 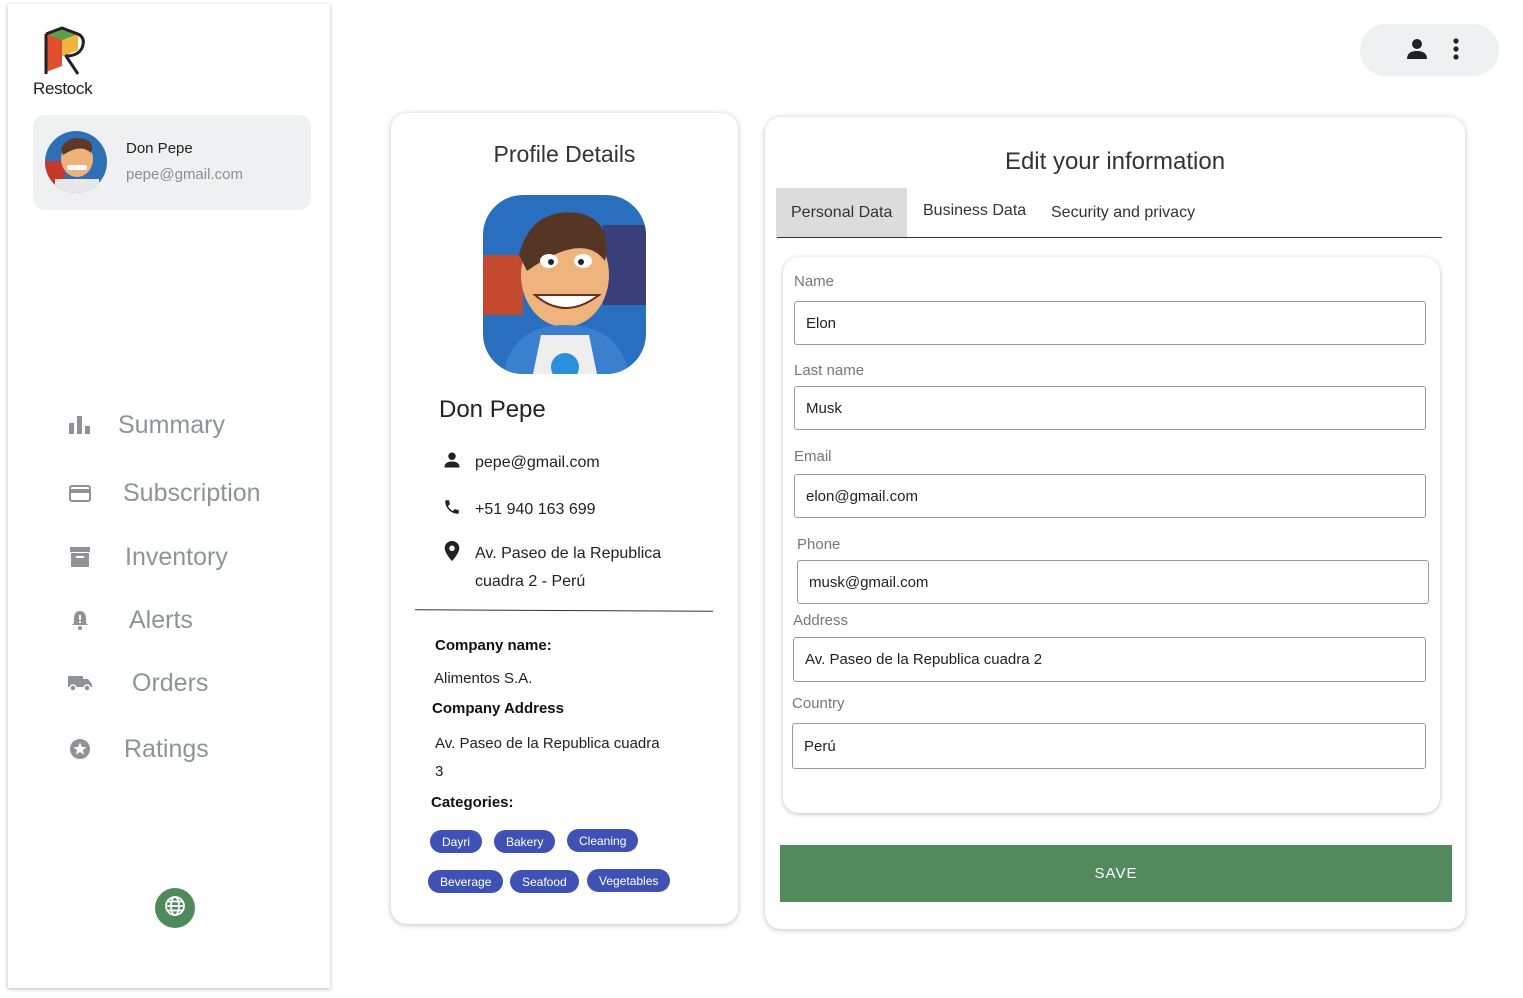 I want to click on sidebar-item-orders: Orders, so click(x=138, y=683).